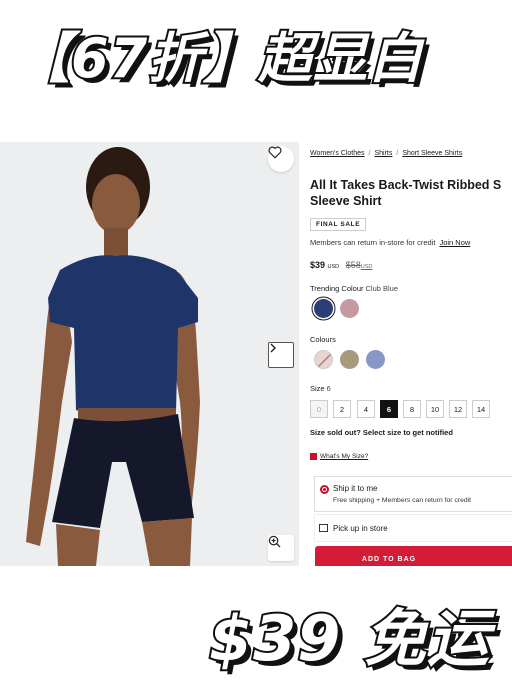 This screenshot has width=512, height=682. I want to click on trending-colour-label: Trending Colour Club Blue, so click(354, 288).